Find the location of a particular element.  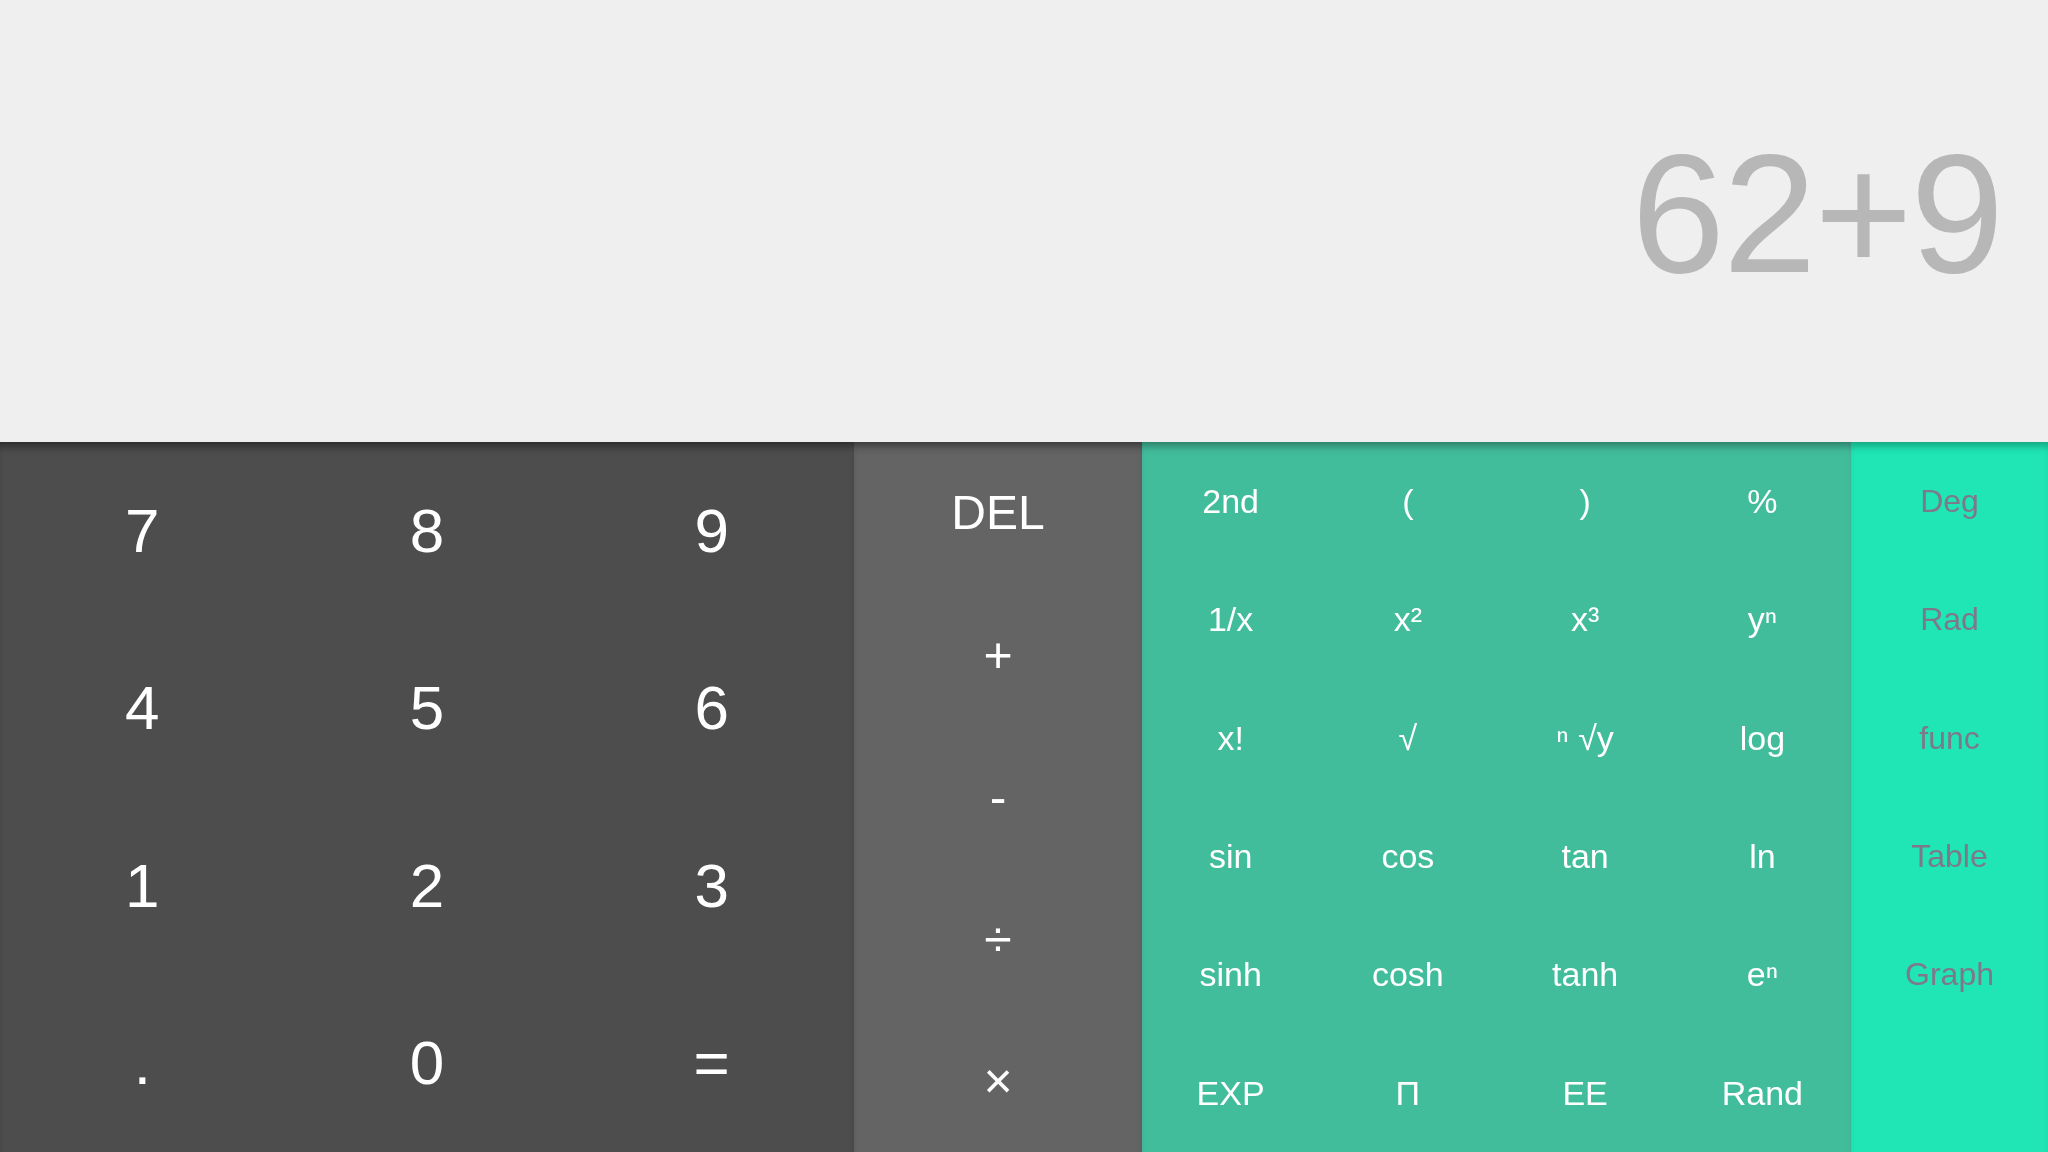

function-key: 1/x is located at coordinates (1231, 619).